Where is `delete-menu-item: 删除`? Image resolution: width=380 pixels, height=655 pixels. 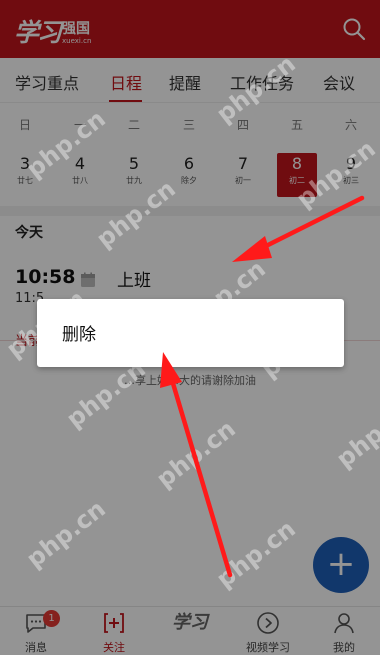 delete-menu-item: 删除 is located at coordinates (79, 332).